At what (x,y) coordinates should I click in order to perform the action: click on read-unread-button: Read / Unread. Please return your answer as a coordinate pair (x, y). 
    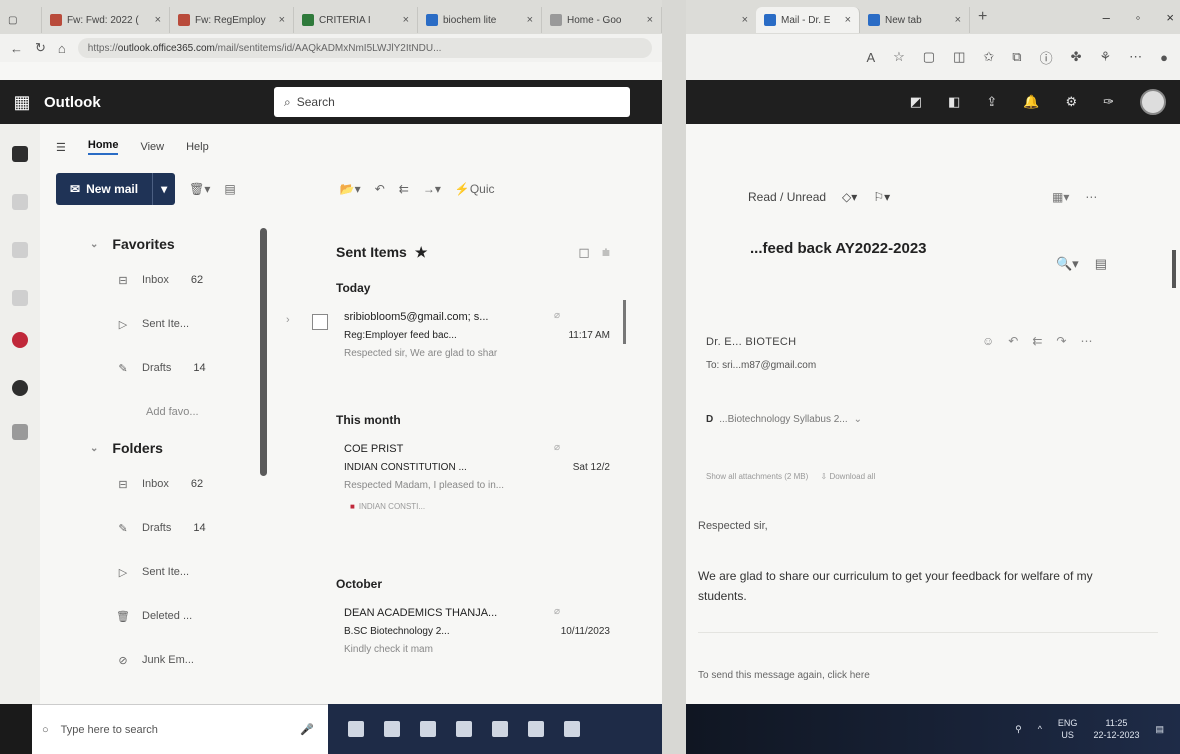
    Looking at the image, I should click on (787, 197).